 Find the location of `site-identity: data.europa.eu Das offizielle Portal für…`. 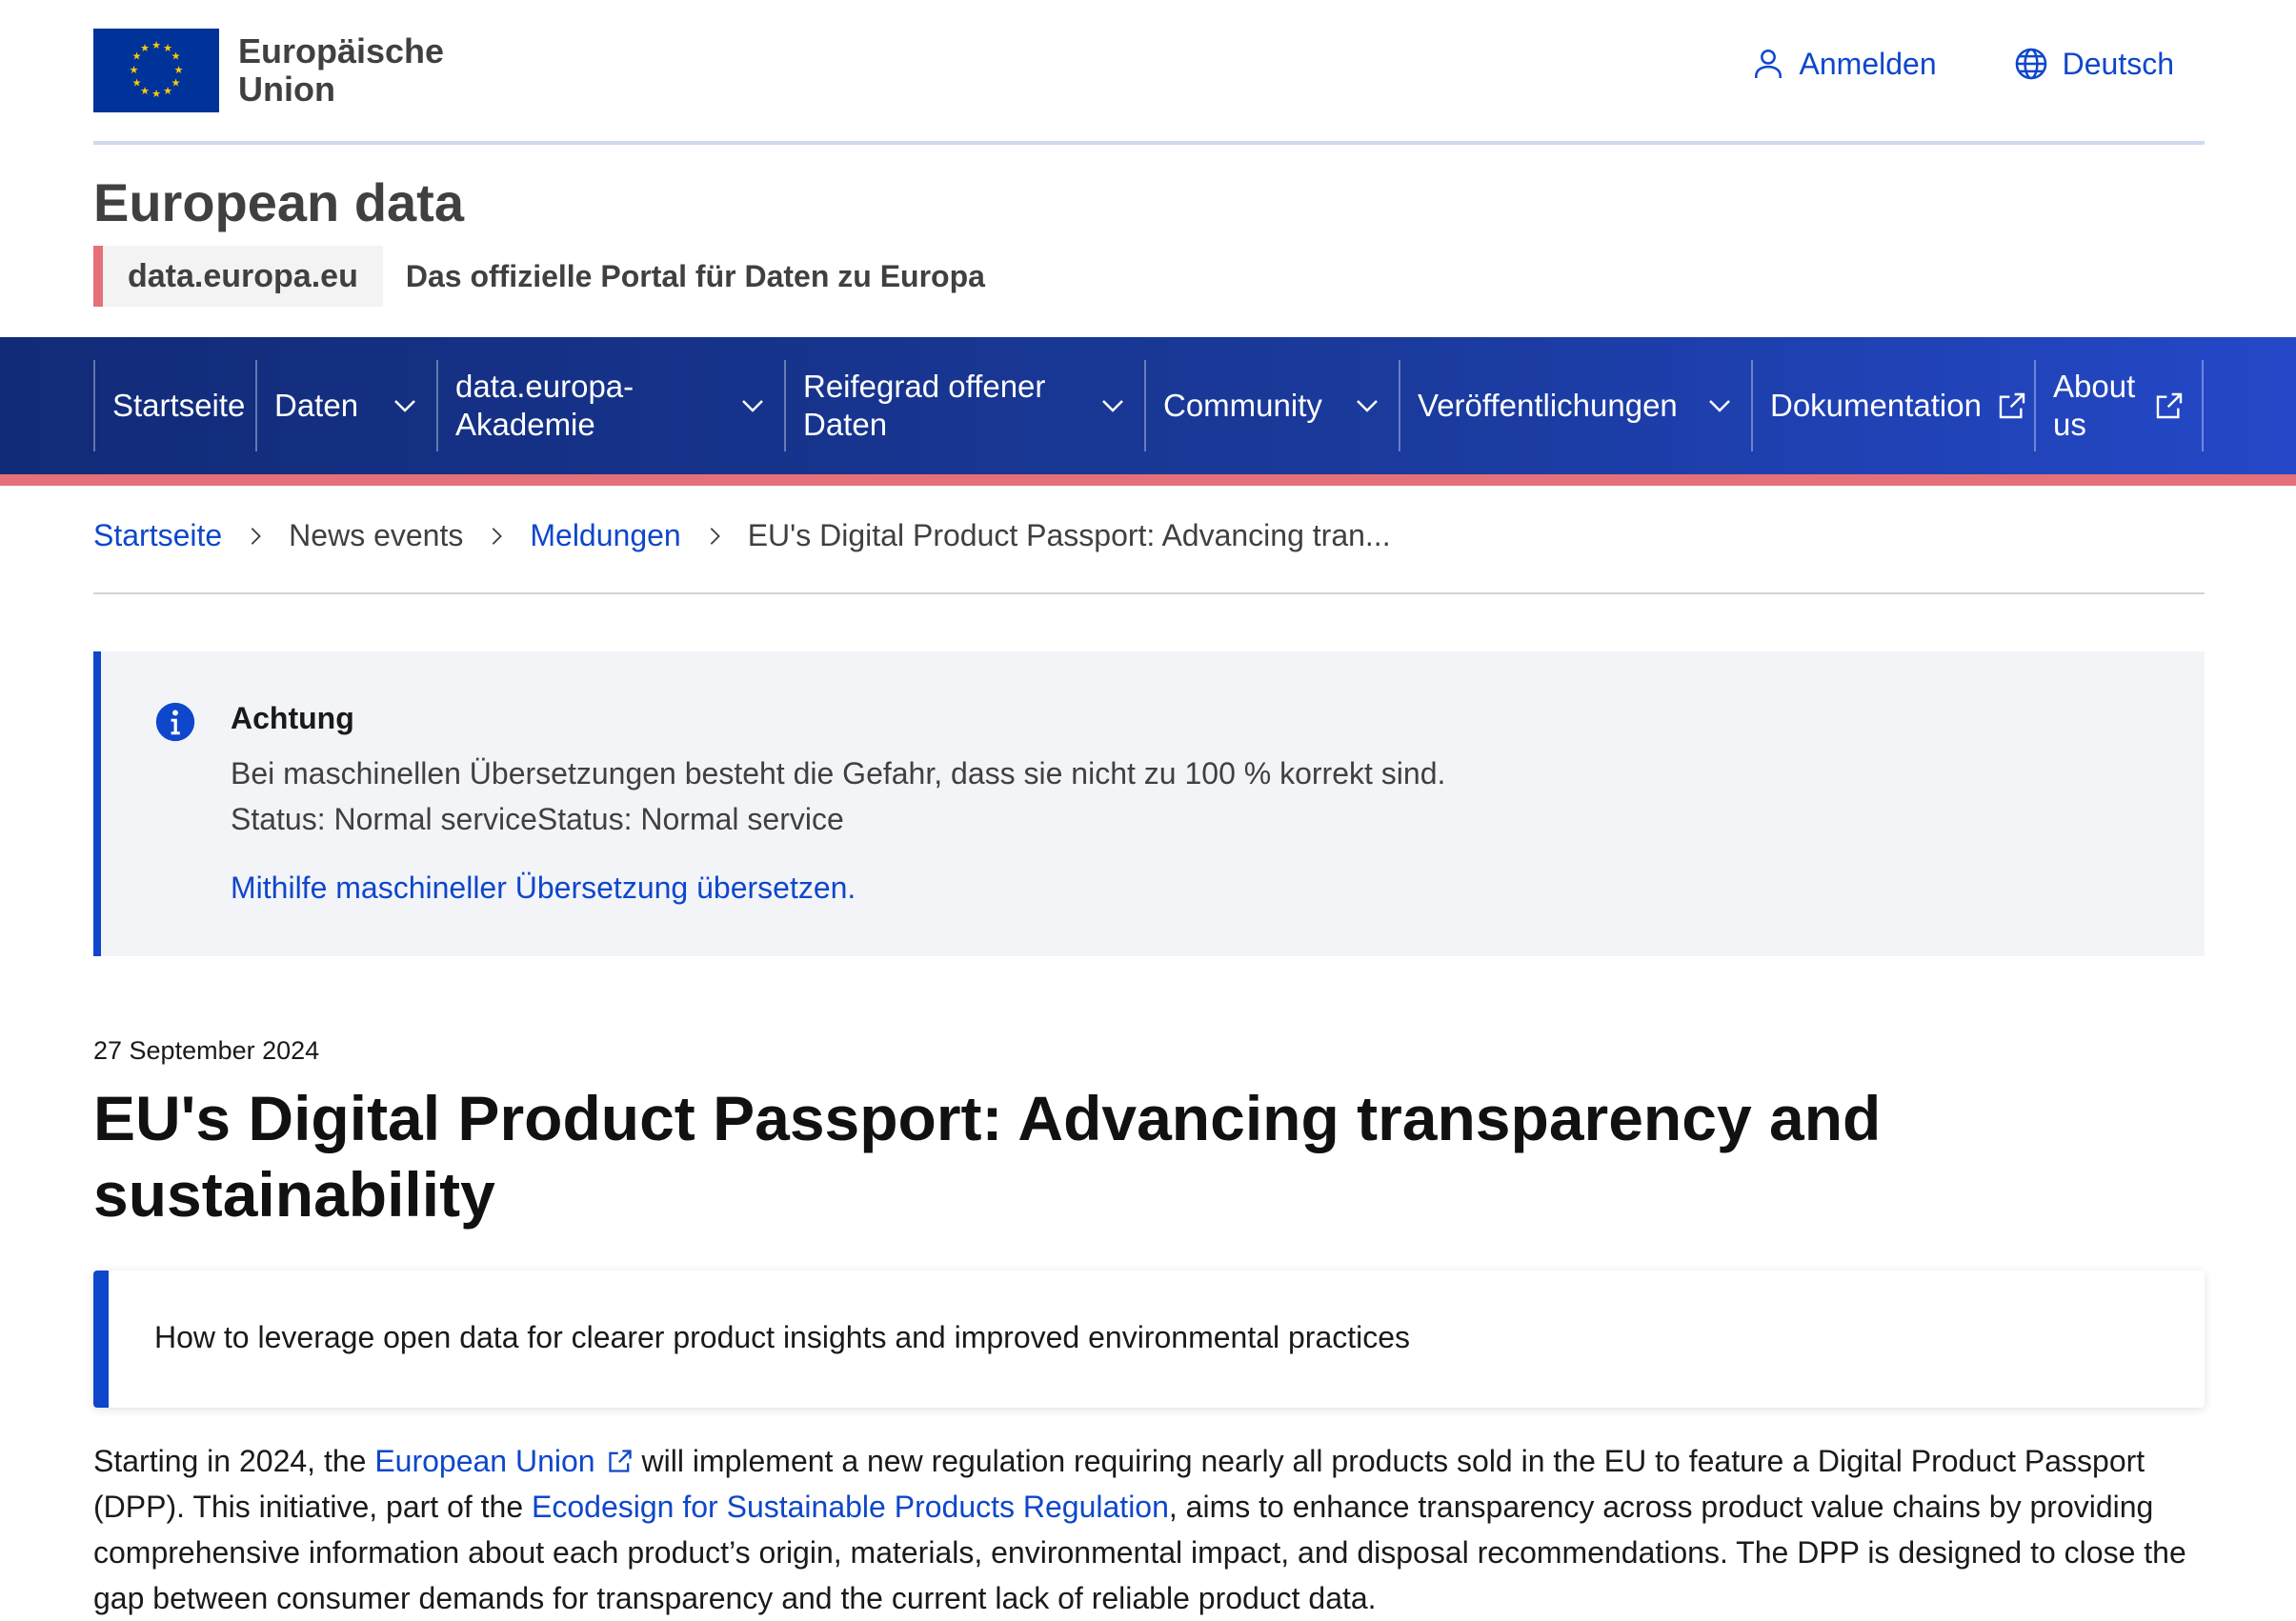

site-identity: data.europa.eu Das offizielle Portal für… is located at coordinates (539, 276).